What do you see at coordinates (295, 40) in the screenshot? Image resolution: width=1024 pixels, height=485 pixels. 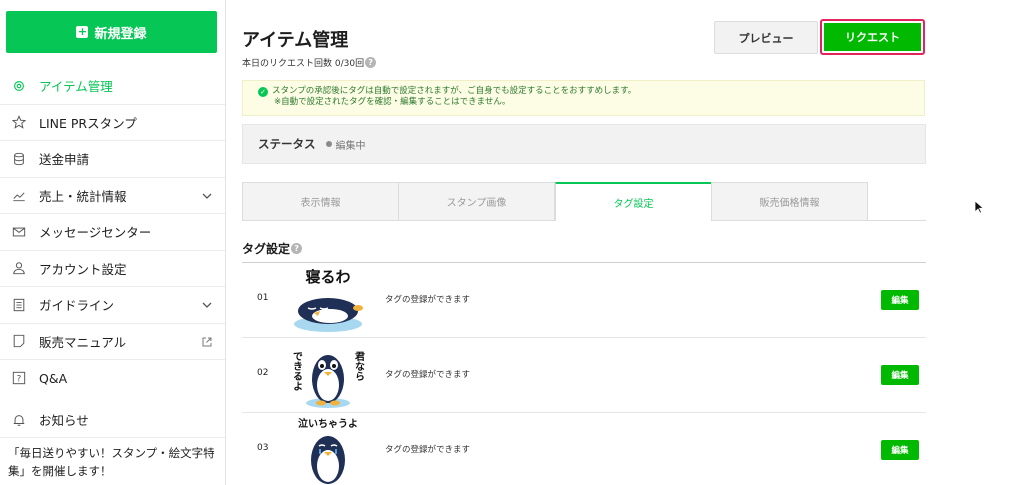 I see `page-title: アイテム管理` at bounding box center [295, 40].